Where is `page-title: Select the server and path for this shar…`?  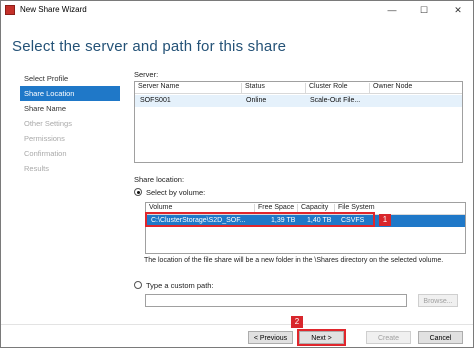 page-title: Select the server and path for this shar… is located at coordinates (149, 46).